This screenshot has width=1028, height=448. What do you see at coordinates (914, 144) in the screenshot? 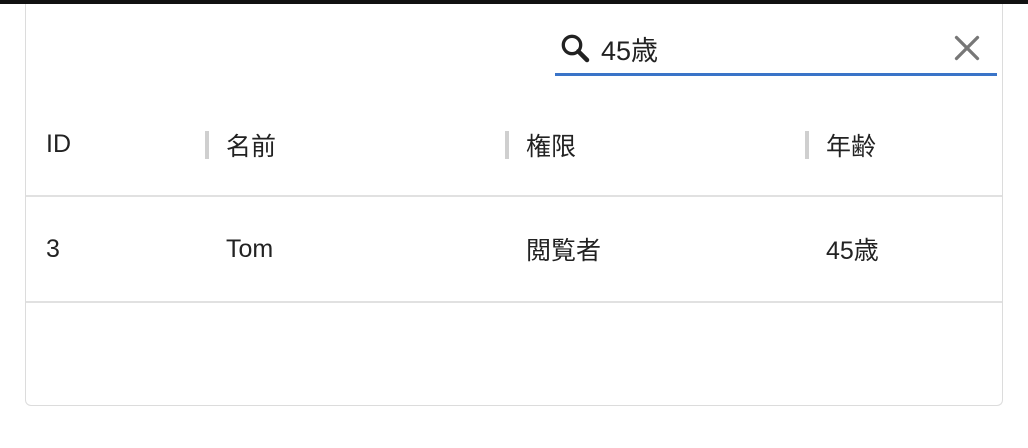
I see `column-header-age: 年齢` at bounding box center [914, 144].